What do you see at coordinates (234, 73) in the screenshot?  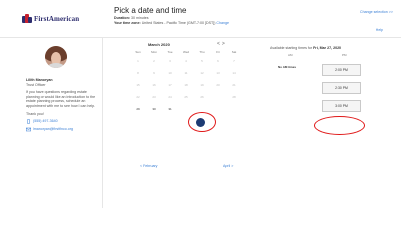 I see `calendar-day: 14` at bounding box center [234, 73].